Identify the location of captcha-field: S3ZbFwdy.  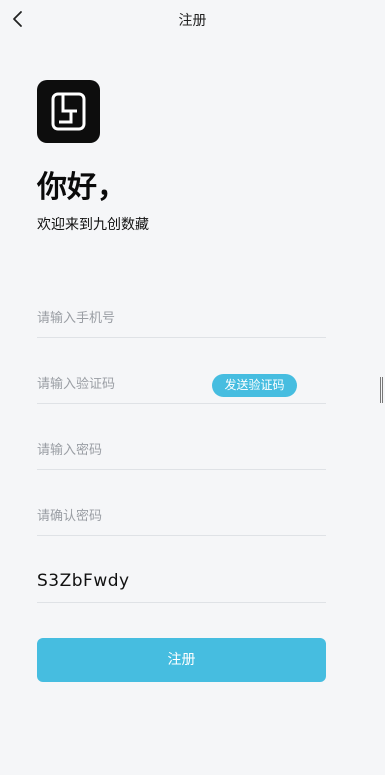
(181, 584).